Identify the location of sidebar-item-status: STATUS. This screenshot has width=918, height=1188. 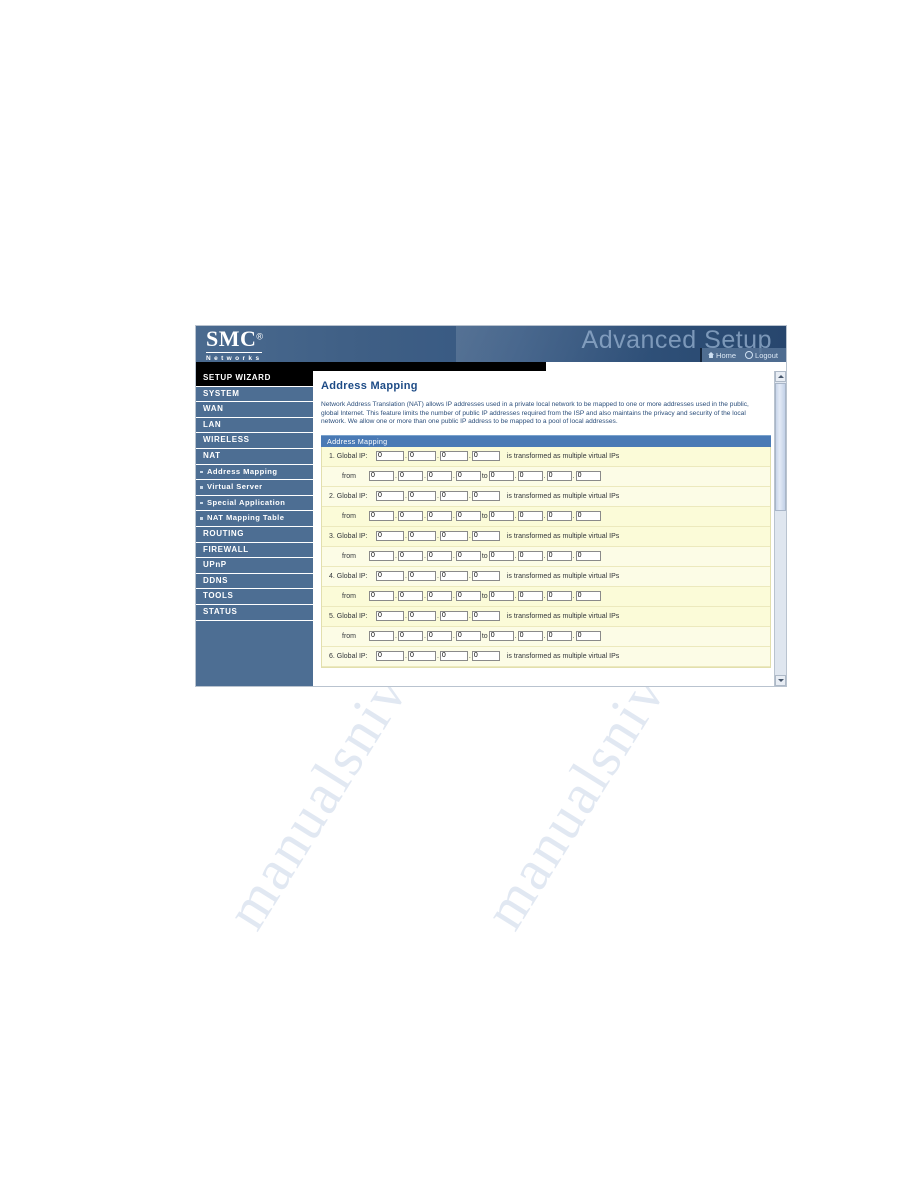
(254, 612).